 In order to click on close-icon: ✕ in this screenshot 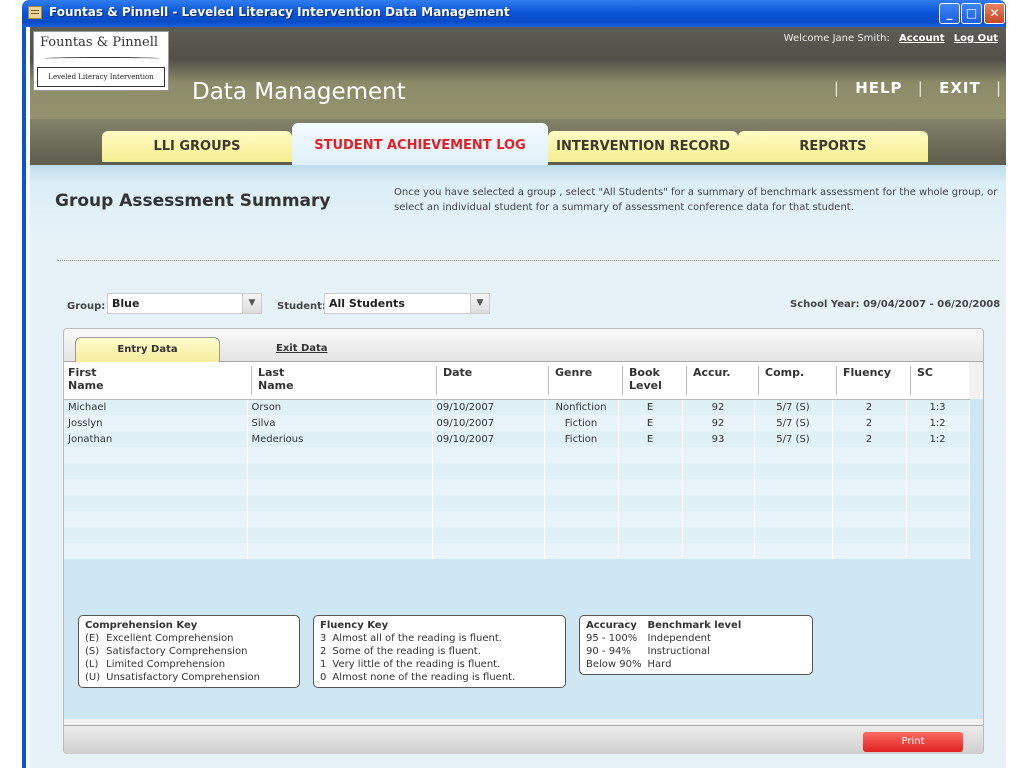, I will do `click(994, 13)`.